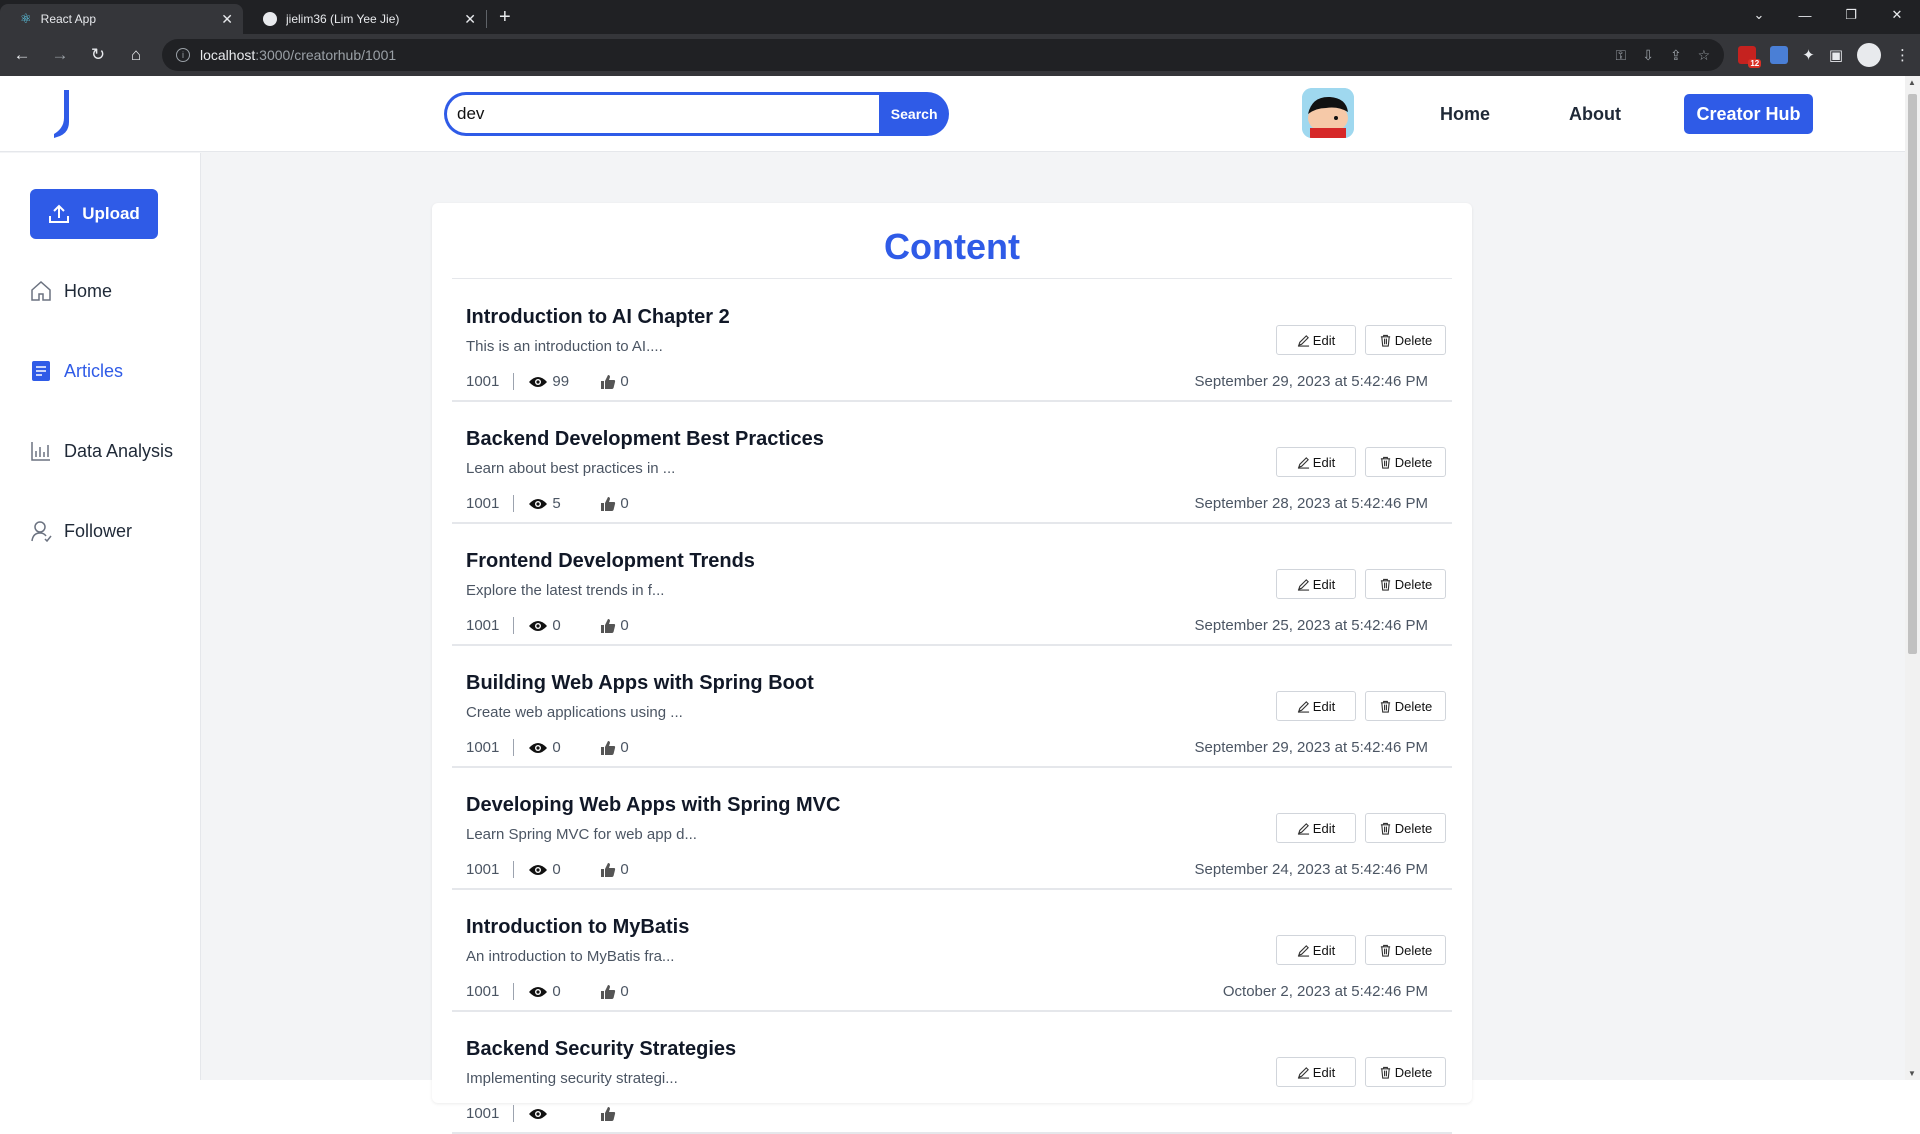  Describe the element at coordinates (81, 531) in the screenshot. I see `sidebar-item-follower: Follower` at that location.